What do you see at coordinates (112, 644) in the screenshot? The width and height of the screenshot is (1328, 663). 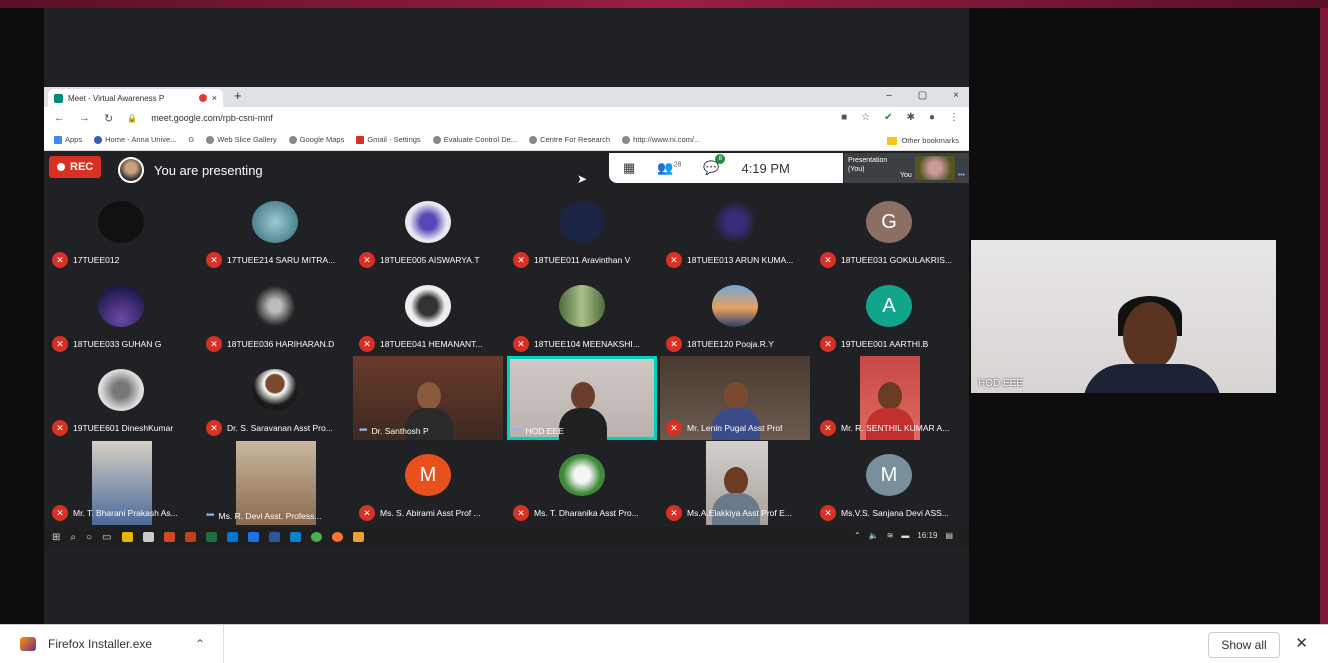 I see `download-item: Firefox Installer.exe ⌃` at bounding box center [112, 644].